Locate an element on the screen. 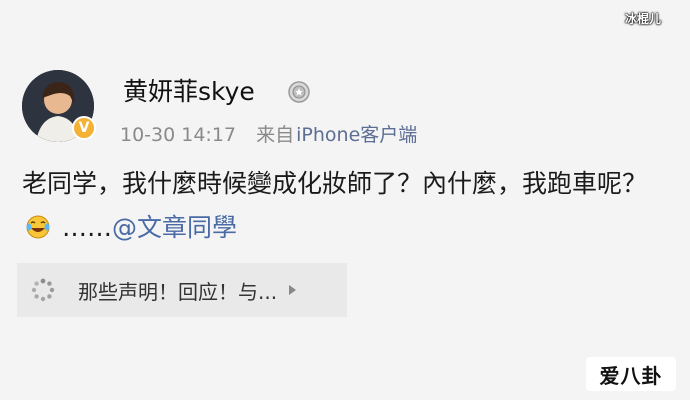 Image resolution: width=690 pixels, height=400 pixels. mention-link: @文章同學 is located at coordinates (174, 227).